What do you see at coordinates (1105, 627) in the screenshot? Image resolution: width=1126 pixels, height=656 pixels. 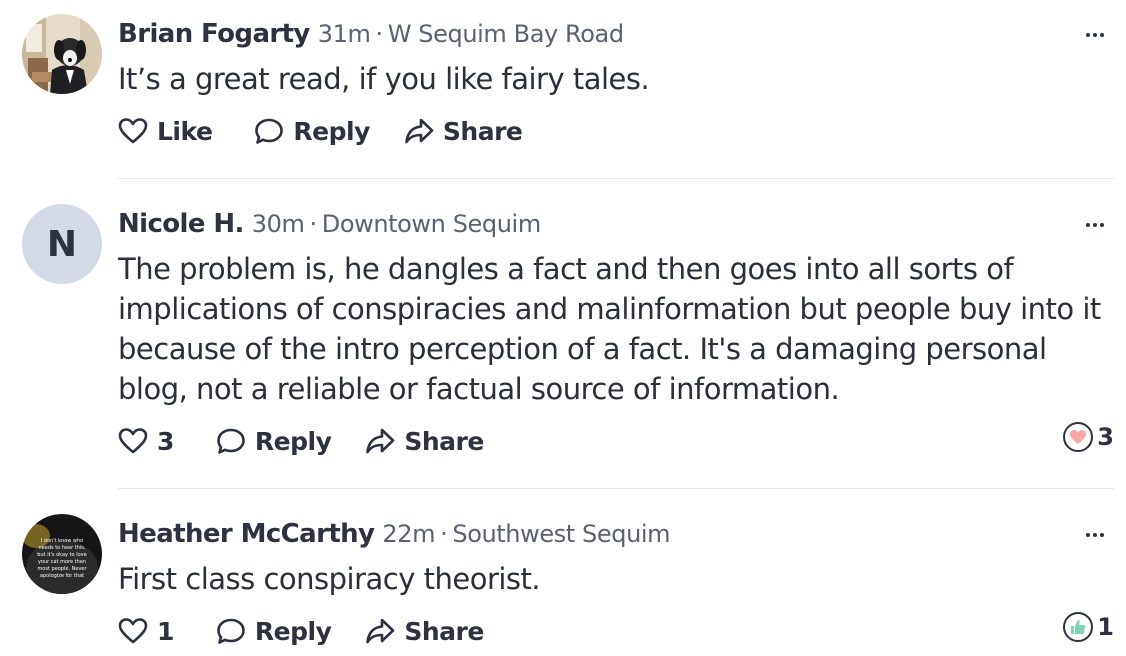 I see `reaction-count: 1` at bounding box center [1105, 627].